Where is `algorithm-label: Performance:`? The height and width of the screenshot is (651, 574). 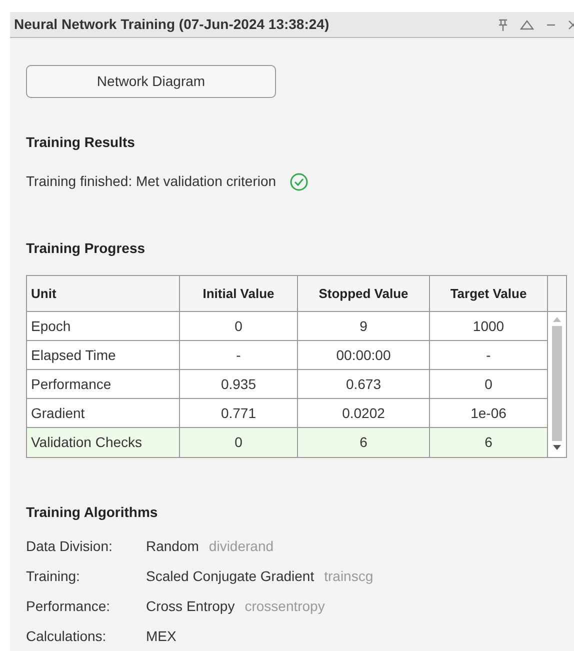 algorithm-label: Performance: is located at coordinates (69, 606).